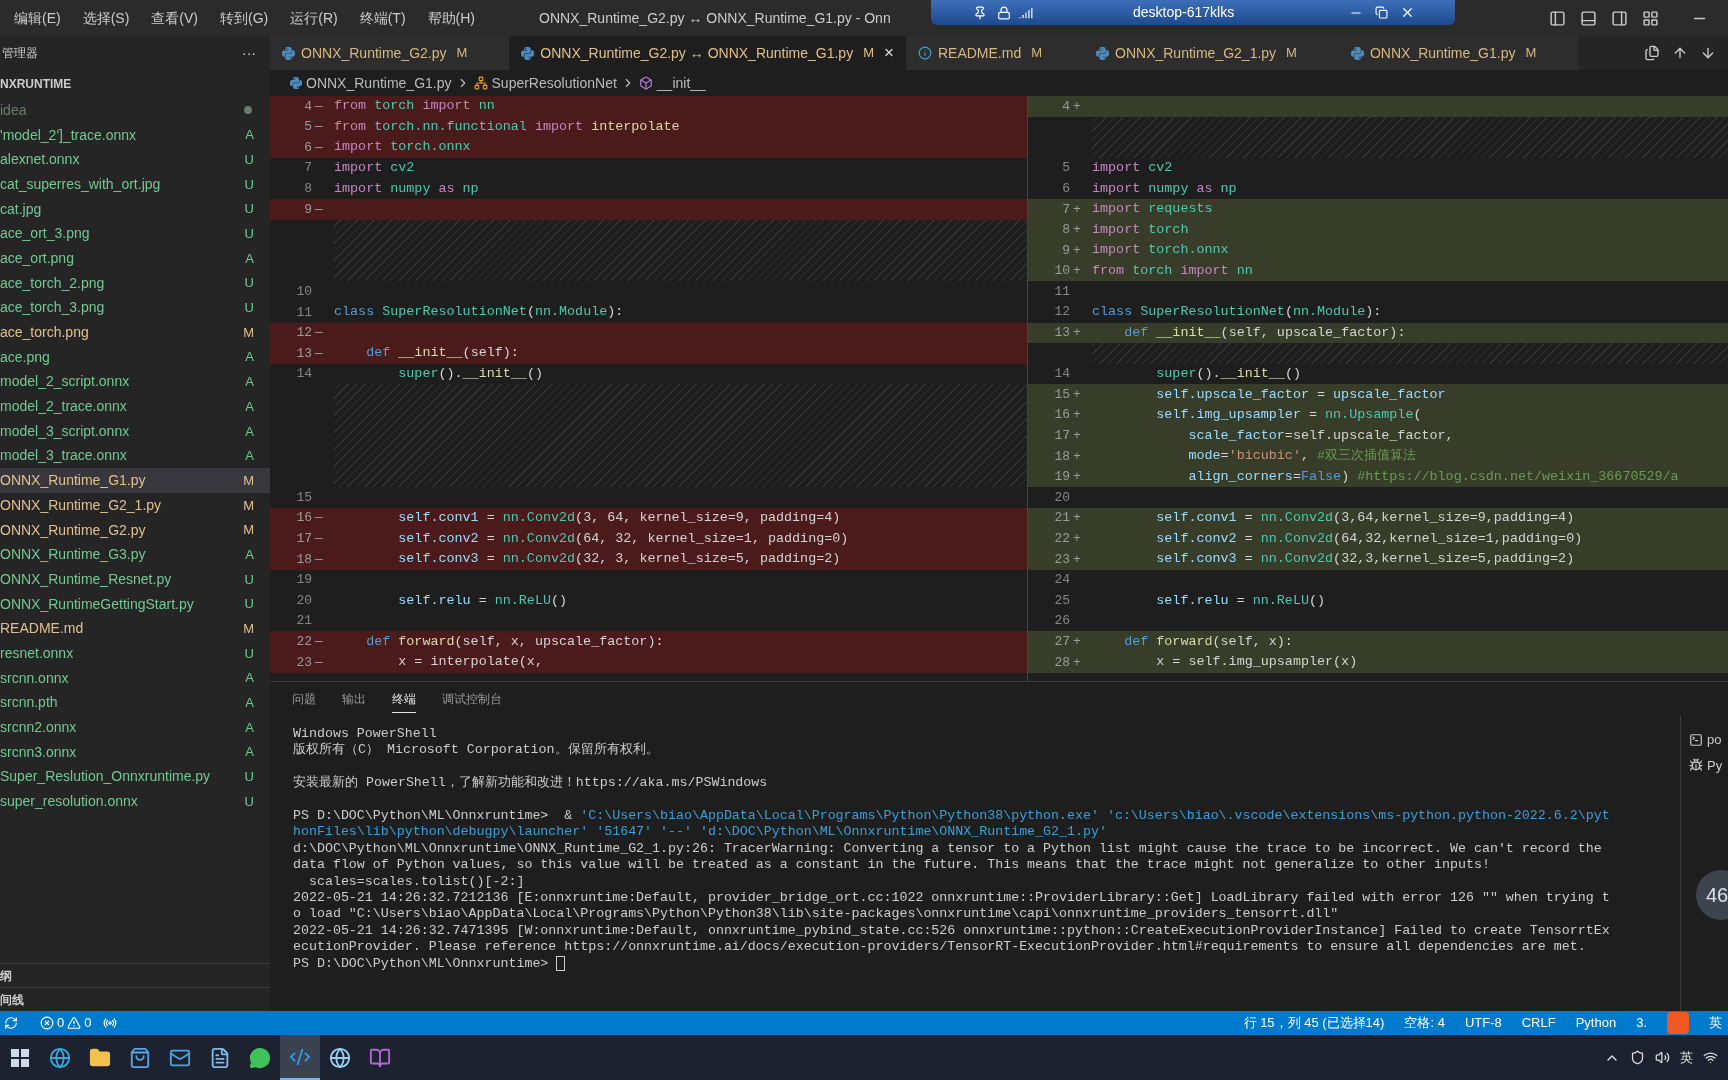 The height and width of the screenshot is (1080, 1728). Describe the element at coordinates (135, 84) in the screenshot. I see `folder-header: NXRUNTIME` at that location.